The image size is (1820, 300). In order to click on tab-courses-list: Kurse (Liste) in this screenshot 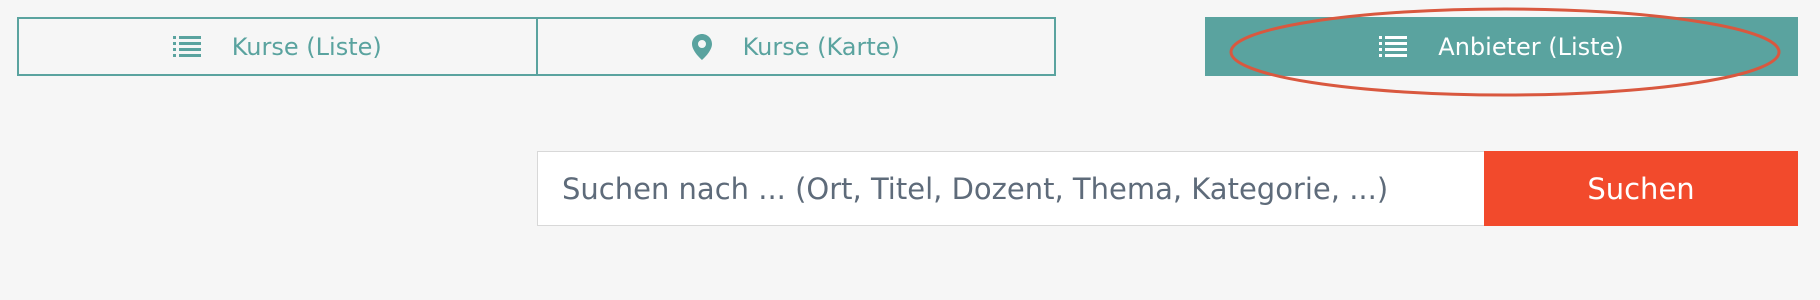, I will do `click(277, 46)`.